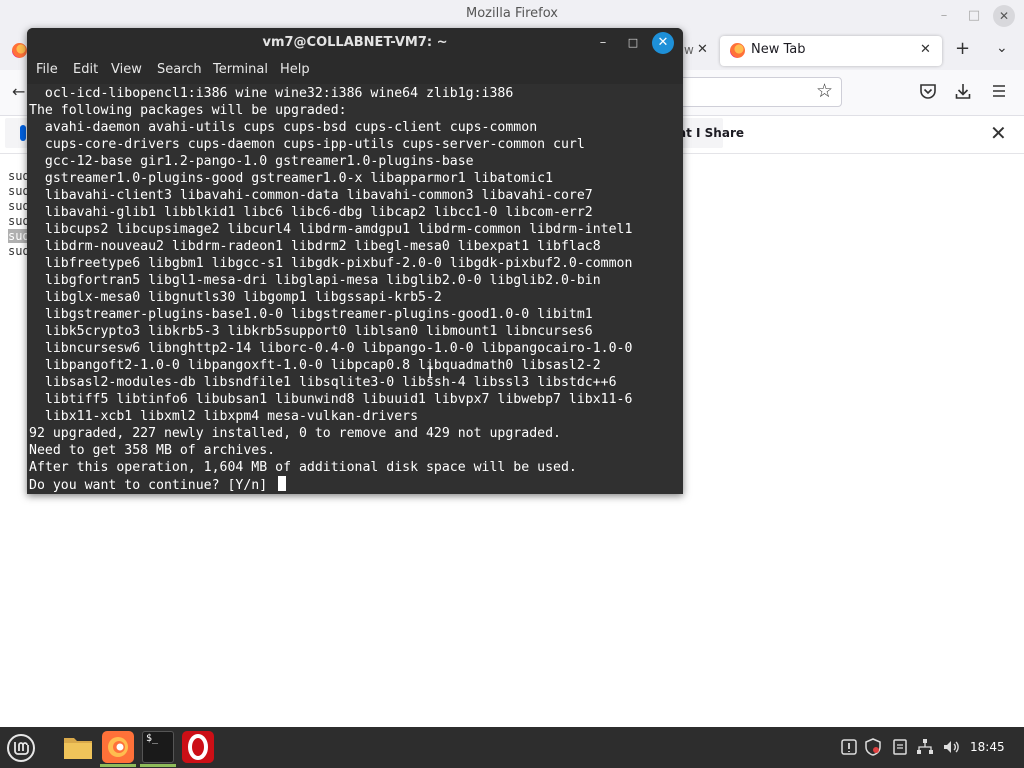  Describe the element at coordinates (179, 69) in the screenshot. I see `menu-search: Search` at that location.